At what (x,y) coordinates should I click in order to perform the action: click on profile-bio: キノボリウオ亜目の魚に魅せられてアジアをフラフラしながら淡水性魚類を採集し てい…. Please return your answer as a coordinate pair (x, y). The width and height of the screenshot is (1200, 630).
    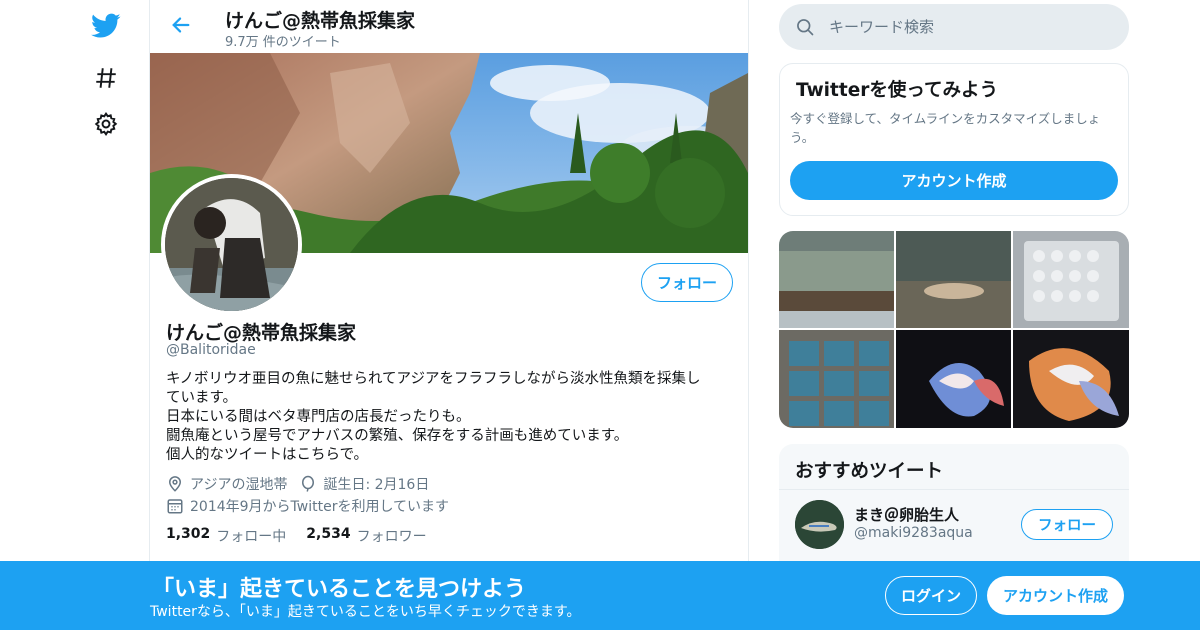
    Looking at the image, I should click on (448, 417).